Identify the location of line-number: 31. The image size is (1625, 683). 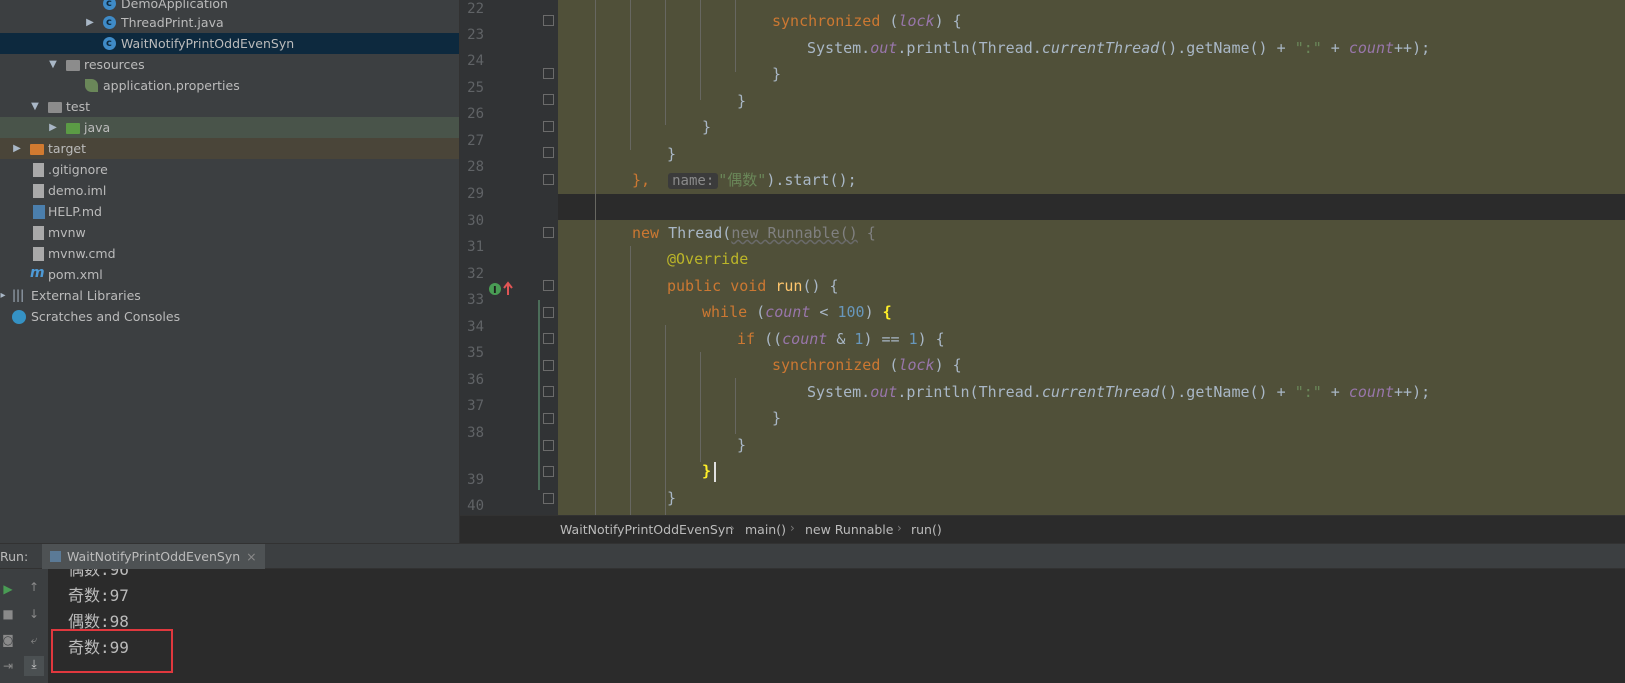
(475, 247).